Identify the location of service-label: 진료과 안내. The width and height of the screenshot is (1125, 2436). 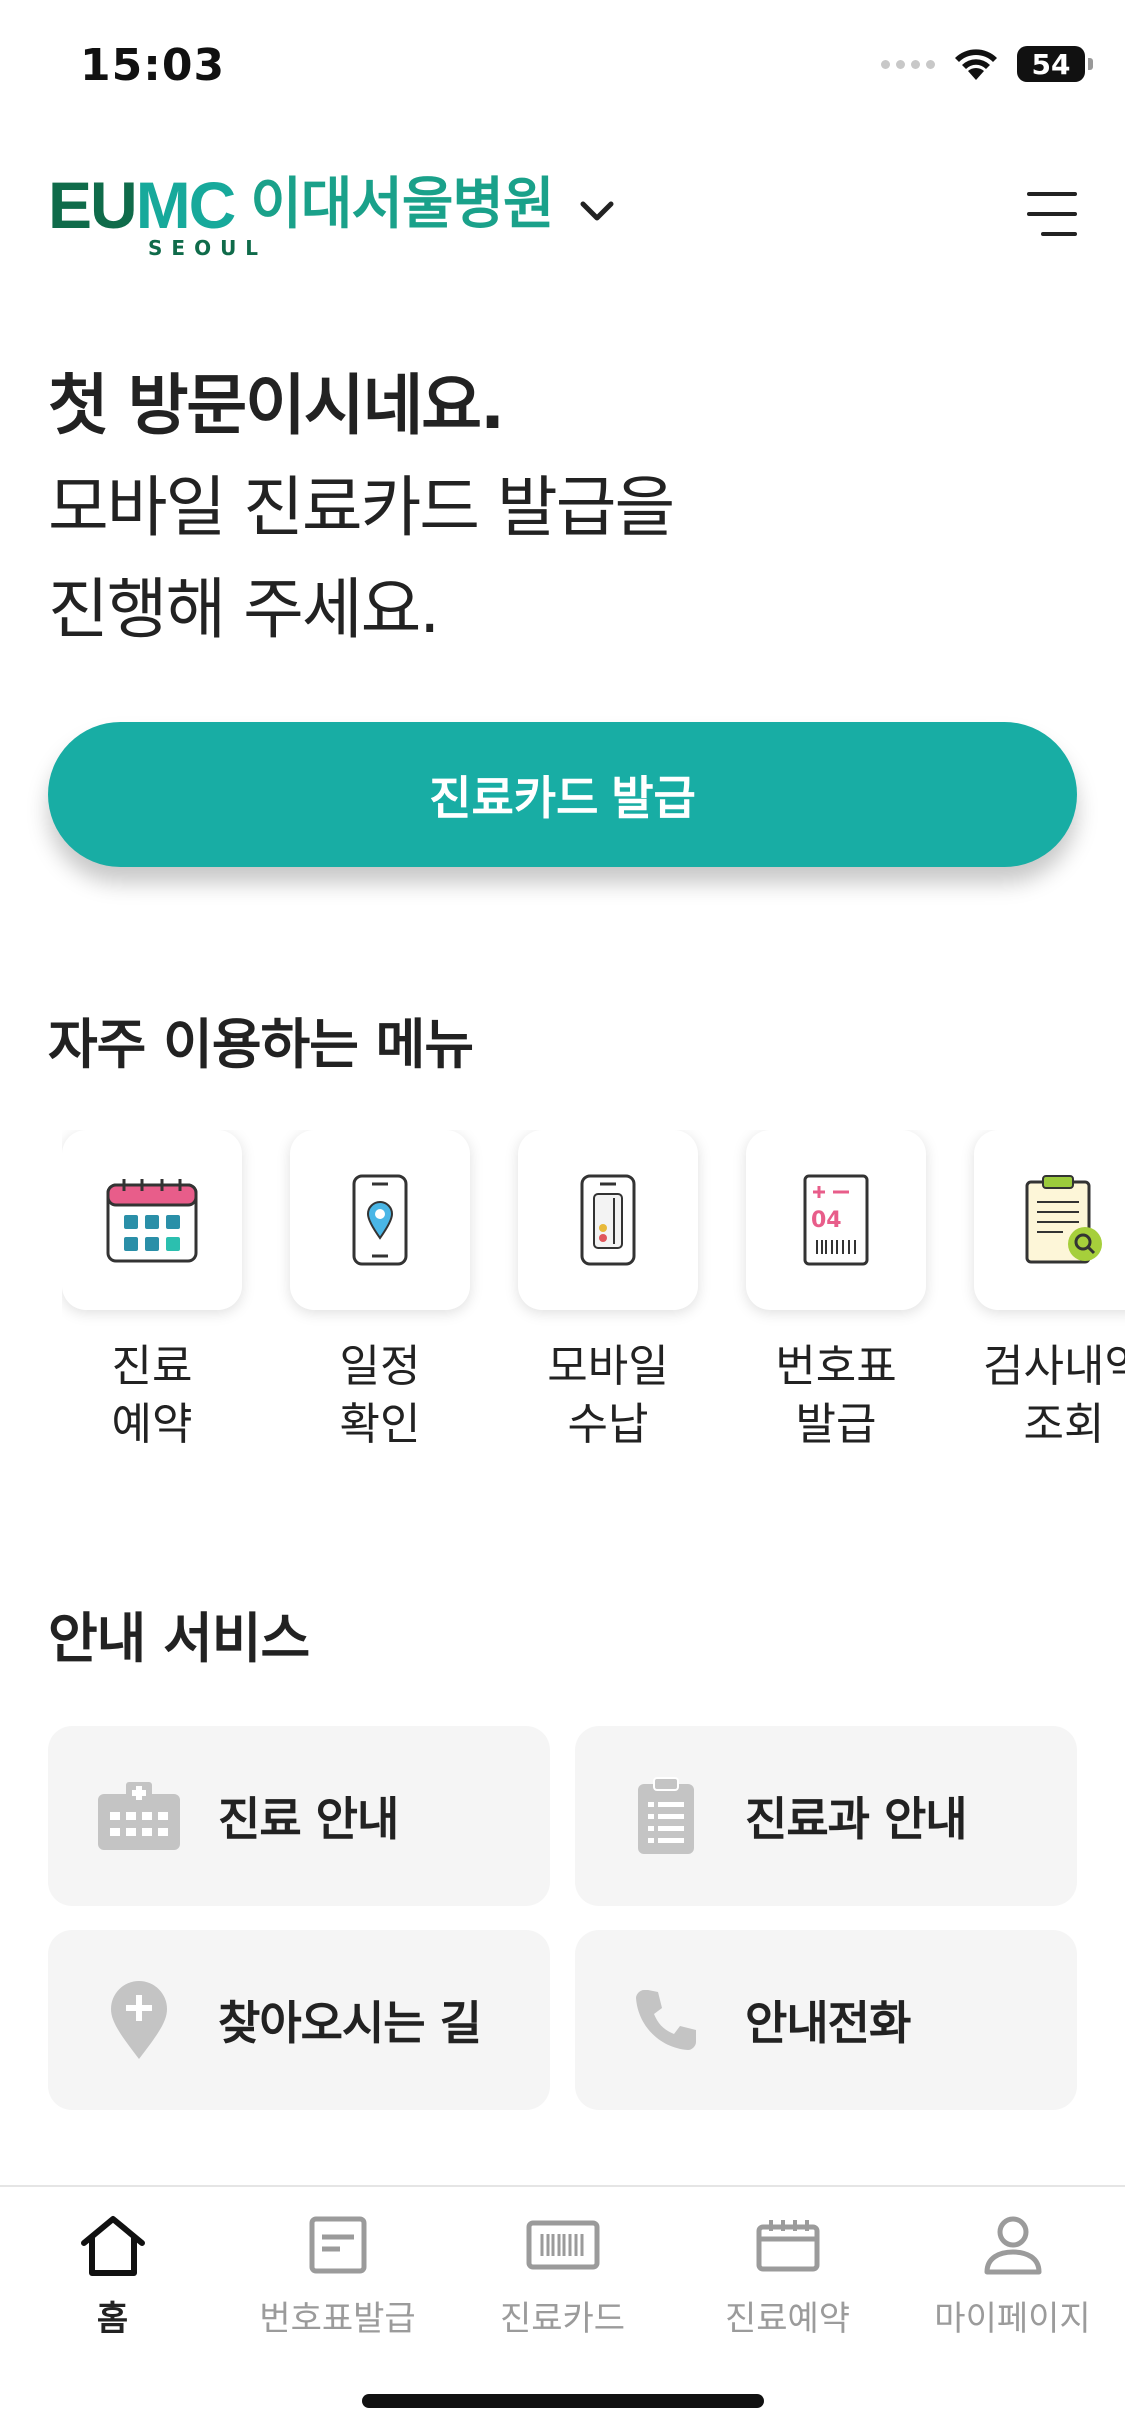
(856, 1819).